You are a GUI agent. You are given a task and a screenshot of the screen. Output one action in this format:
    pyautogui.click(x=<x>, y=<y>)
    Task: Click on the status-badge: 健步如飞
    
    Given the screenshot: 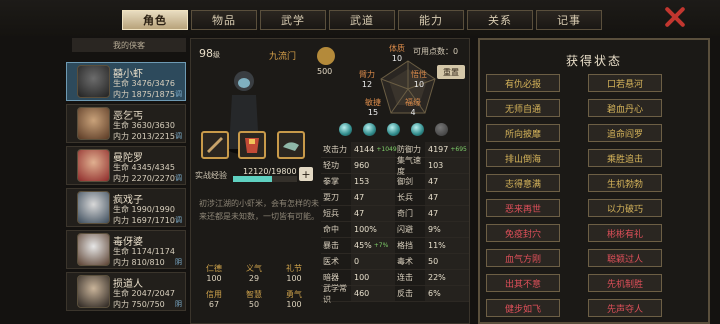 What is the action you would take?
    pyautogui.click(x=523, y=308)
    